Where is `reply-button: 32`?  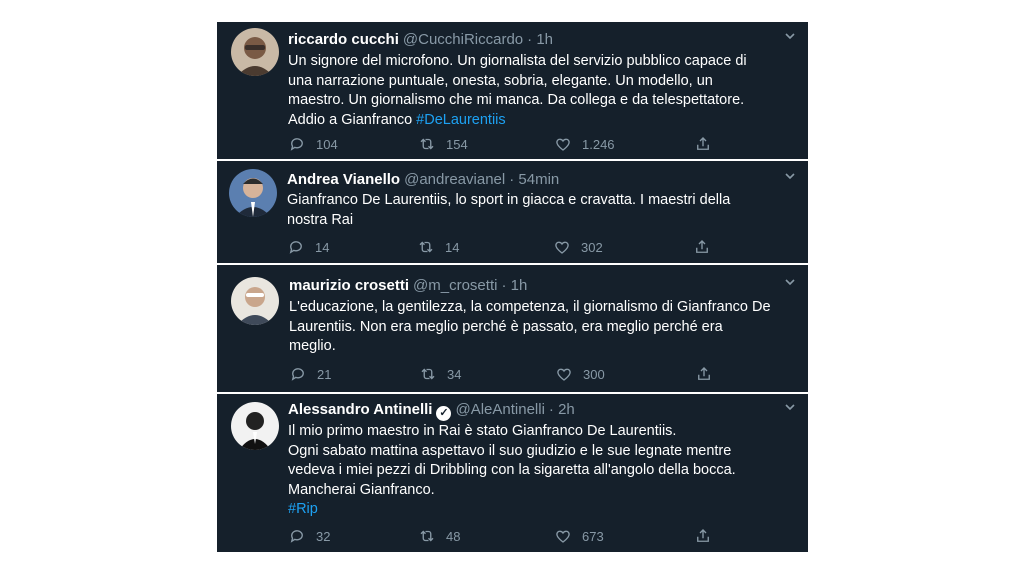
reply-button: 32 is located at coordinates (309, 536).